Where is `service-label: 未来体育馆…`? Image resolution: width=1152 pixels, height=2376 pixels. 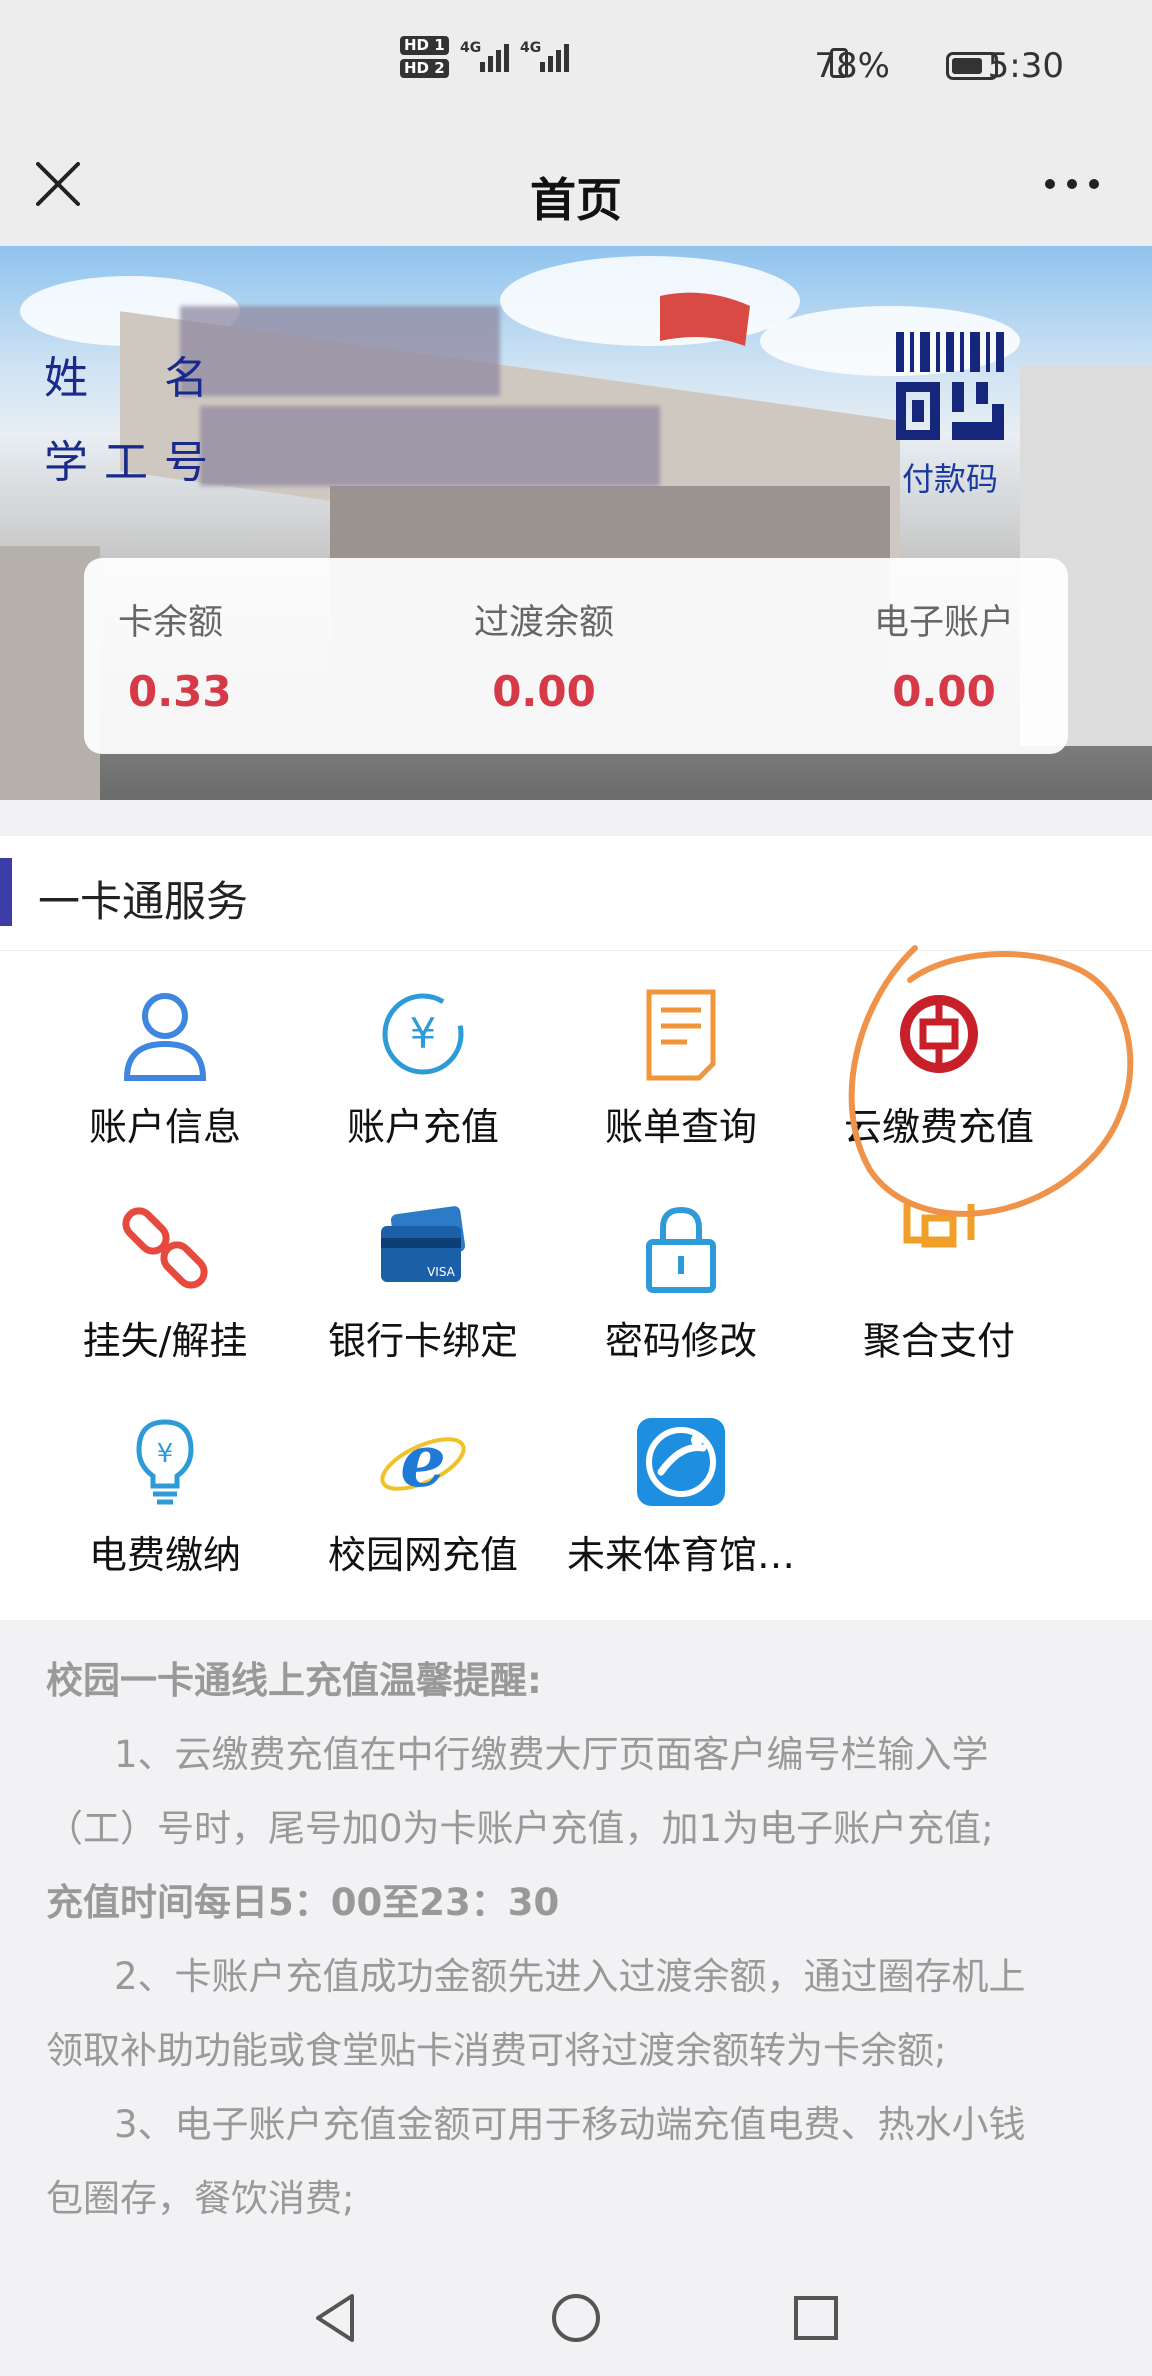
service-label: 未来体育馆… is located at coordinates (680, 1555).